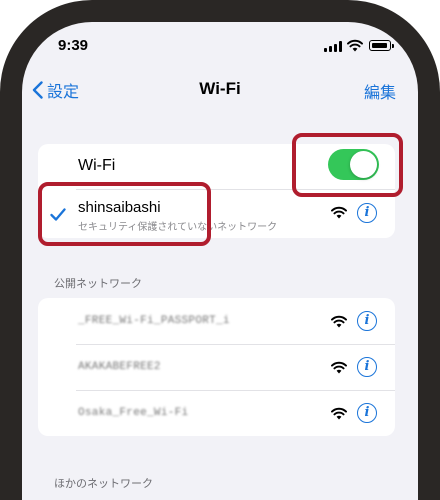 This screenshot has height=500, width=440. Describe the element at coordinates (216, 413) in the screenshot. I see `network-row: Osaka_Free_Wi-Fi i` at that location.